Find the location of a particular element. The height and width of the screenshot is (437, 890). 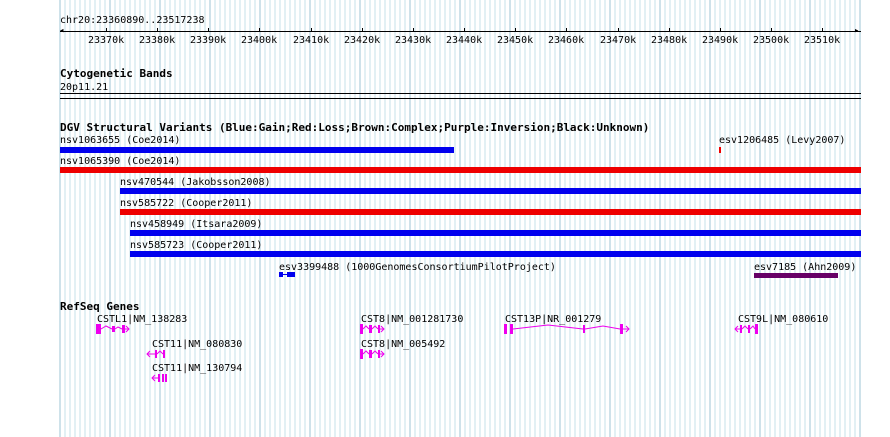

ruler-coordinates: chr20:23360890..23517238 is located at coordinates (132, 20).